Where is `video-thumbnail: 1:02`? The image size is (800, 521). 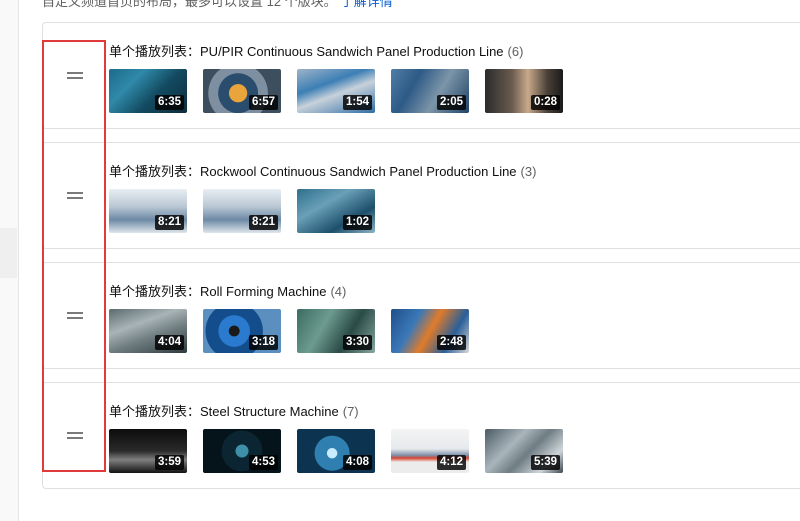
video-thumbnail: 1:02 is located at coordinates (336, 211).